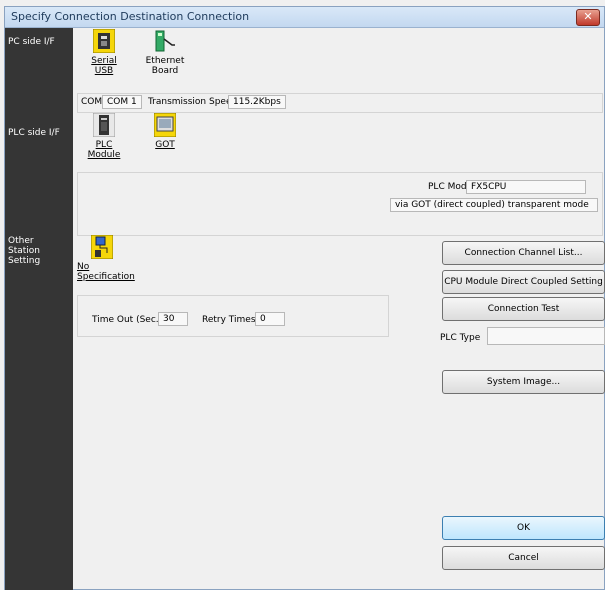  What do you see at coordinates (104, 125) in the screenshot?
I see `plc-module-icon` at bounding box center [104, 125].